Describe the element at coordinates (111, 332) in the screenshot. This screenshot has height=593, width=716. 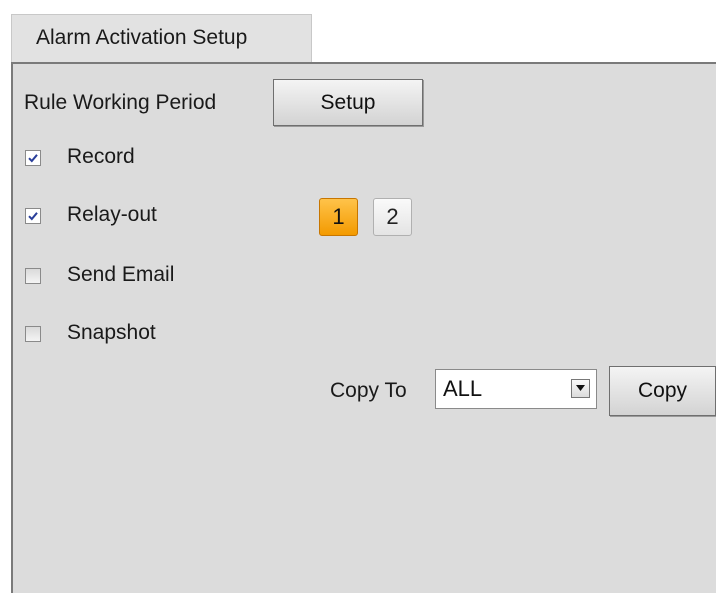
I see `snapshot-label: Snapshot` at that location.